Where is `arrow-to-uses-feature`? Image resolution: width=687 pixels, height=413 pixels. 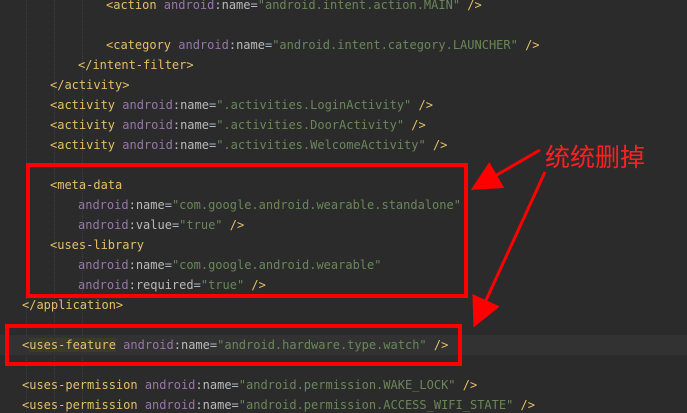
arrow-to-uses-feature is located at coordinates (509, 249).